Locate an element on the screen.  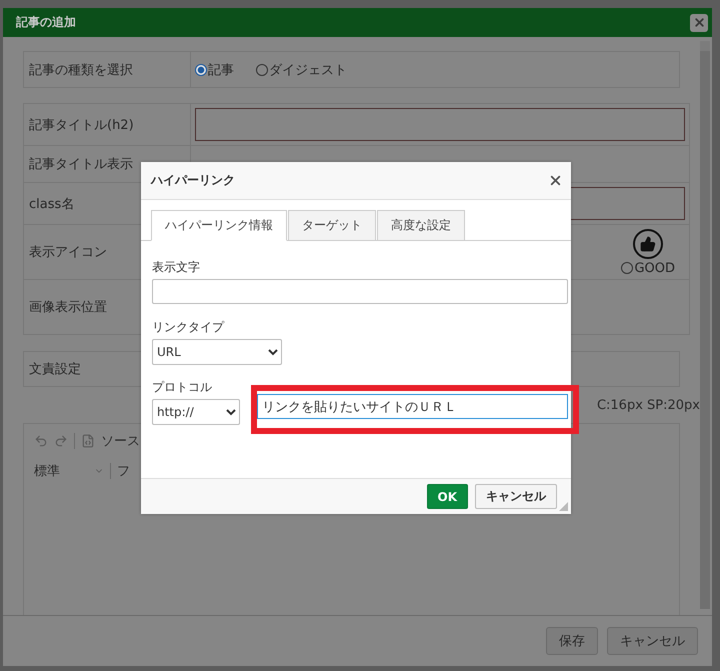
undo-icon is located at coordinates (41, 441).